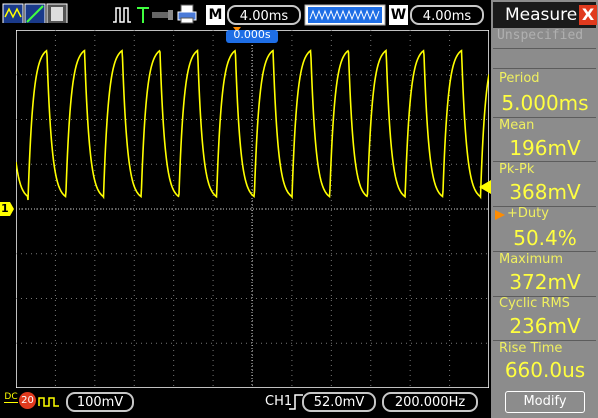 This screenshot has height=418, width=598. Describe the element at coordinates (519, 78) in the screenshot. I see `measure-label-period: Period` at that location.